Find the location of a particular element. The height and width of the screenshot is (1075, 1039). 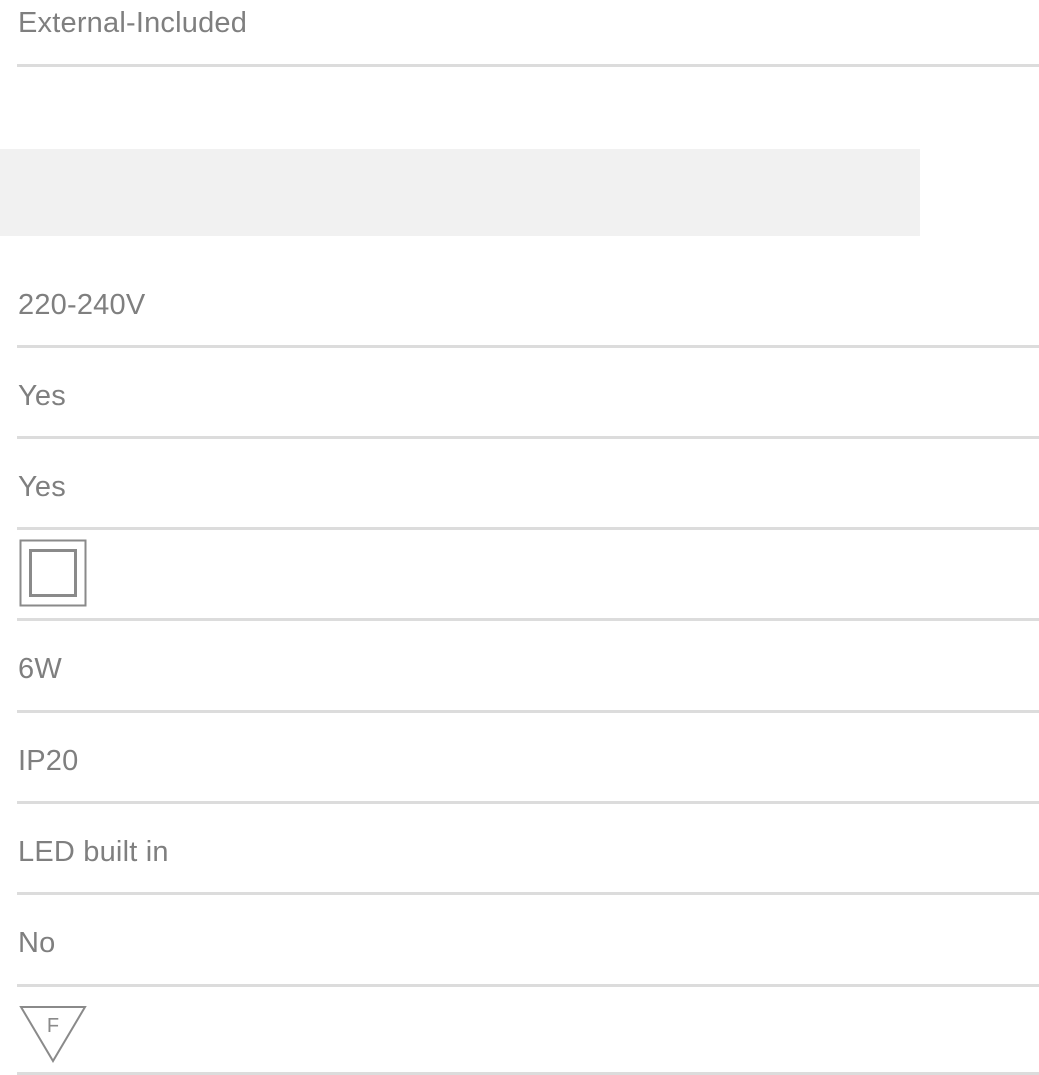

class-ii-double-square-icon is located at coordinates (53, 575).